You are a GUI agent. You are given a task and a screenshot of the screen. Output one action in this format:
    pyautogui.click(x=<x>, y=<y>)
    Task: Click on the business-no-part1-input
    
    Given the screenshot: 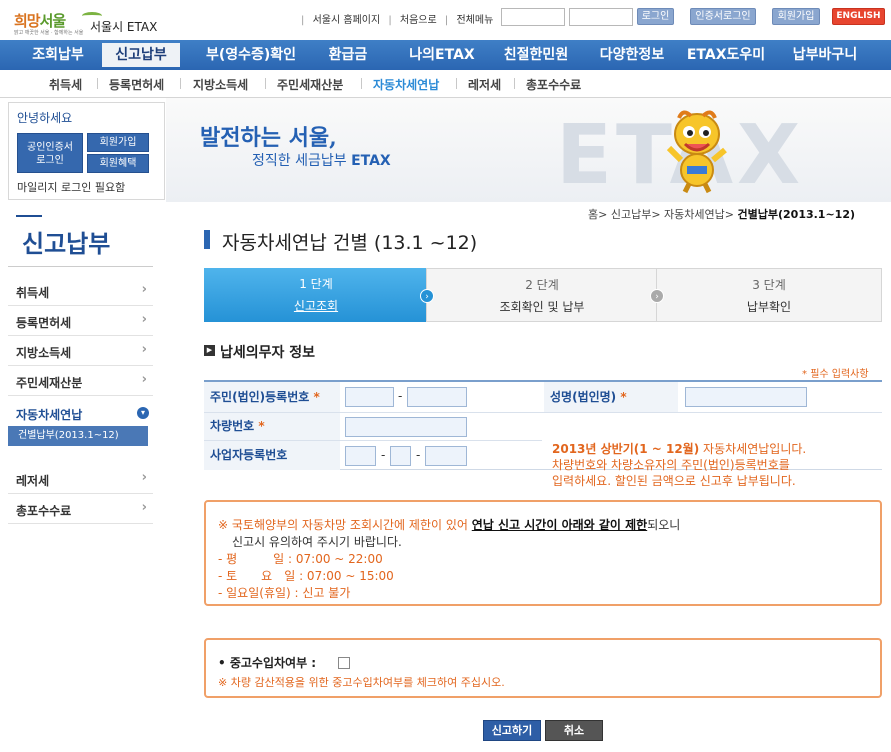 What is the action you would take?
    pyautogui.click(x=360, y=456)
    